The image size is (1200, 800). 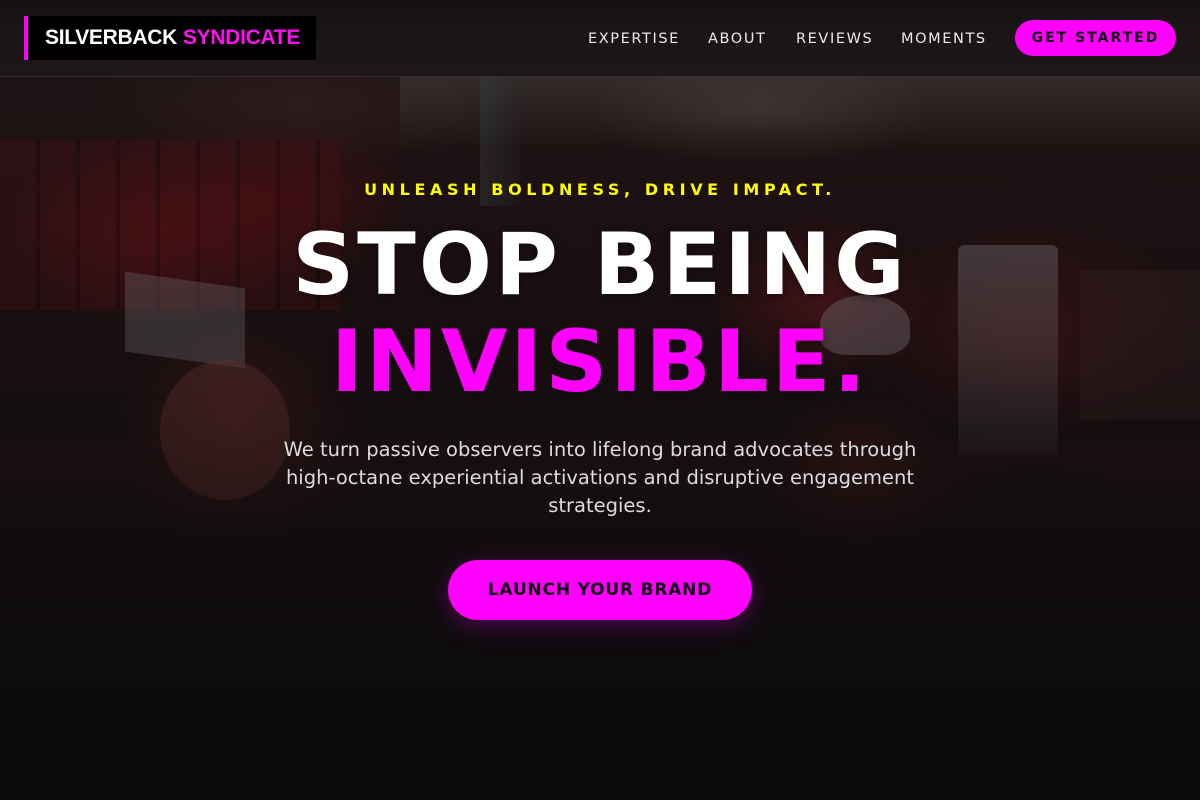 I want to click on get-started-button: GET STARTED, so click(x=1095, y=38).